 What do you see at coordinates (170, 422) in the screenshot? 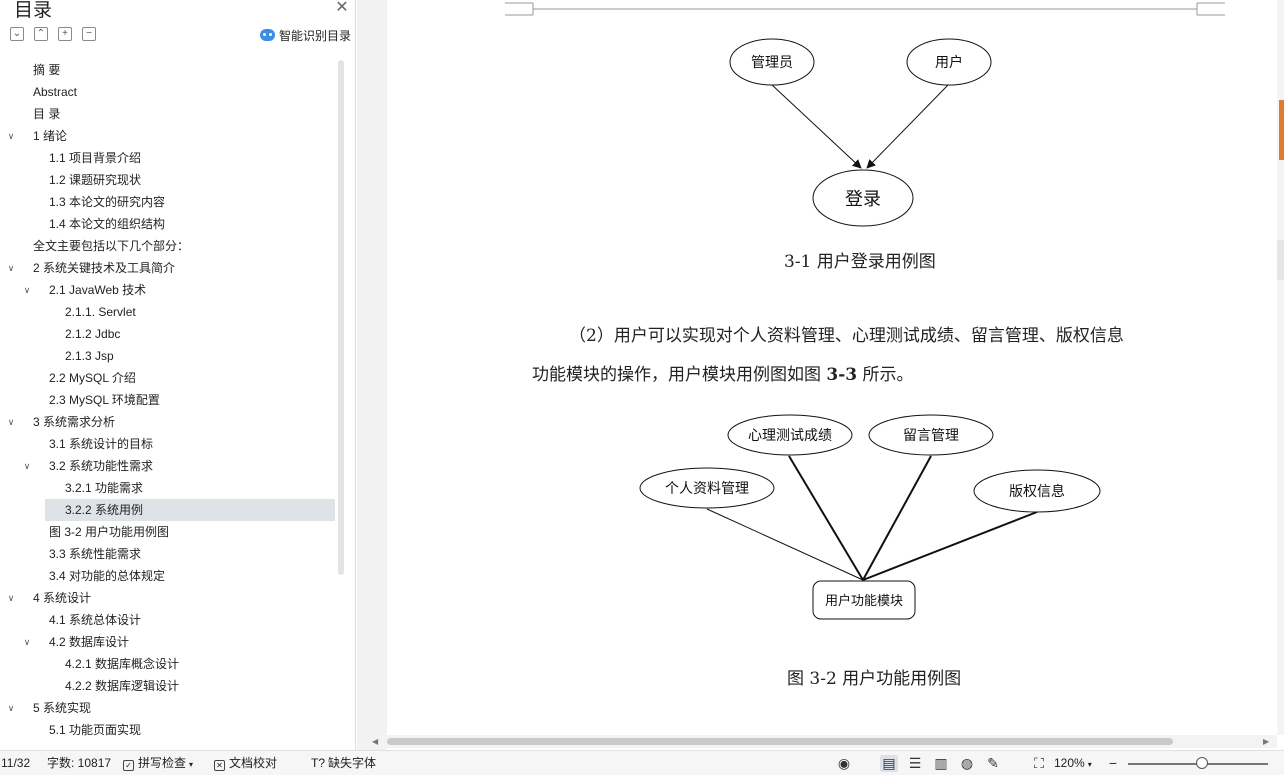
I see `toc-item: ∨ 3 系统需求分析` at bounding box center [170, 422].